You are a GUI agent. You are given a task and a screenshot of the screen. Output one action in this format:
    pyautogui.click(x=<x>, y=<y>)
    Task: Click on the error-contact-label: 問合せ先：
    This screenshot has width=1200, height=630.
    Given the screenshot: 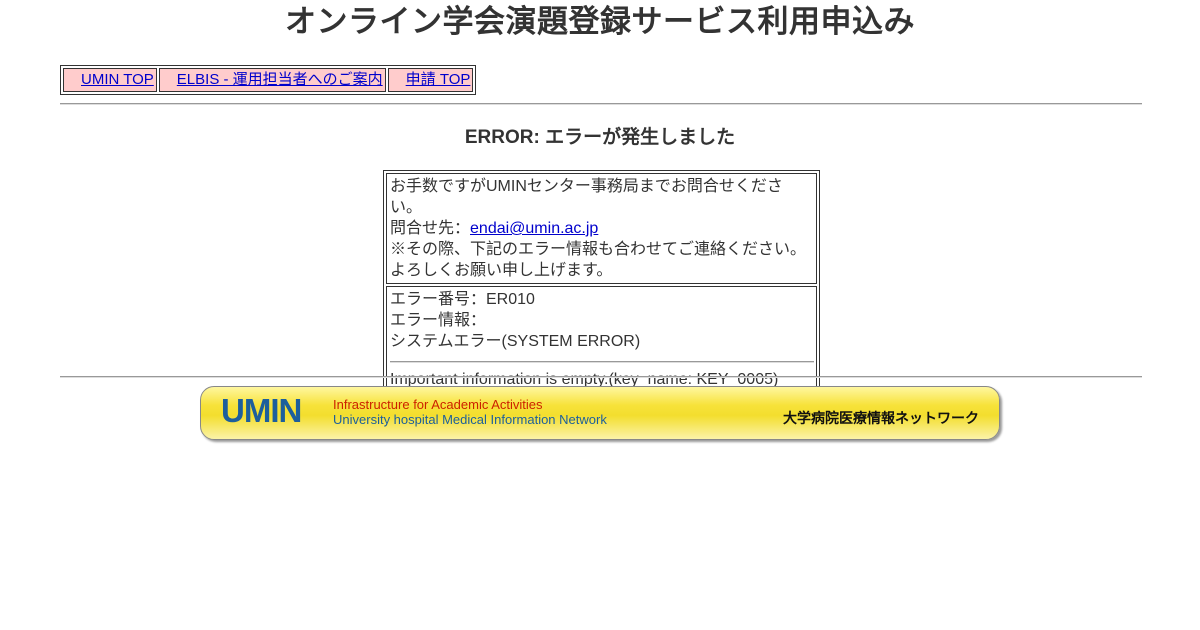 What is the action you would take?
    pyautogui.click(x=430, y=228)
    